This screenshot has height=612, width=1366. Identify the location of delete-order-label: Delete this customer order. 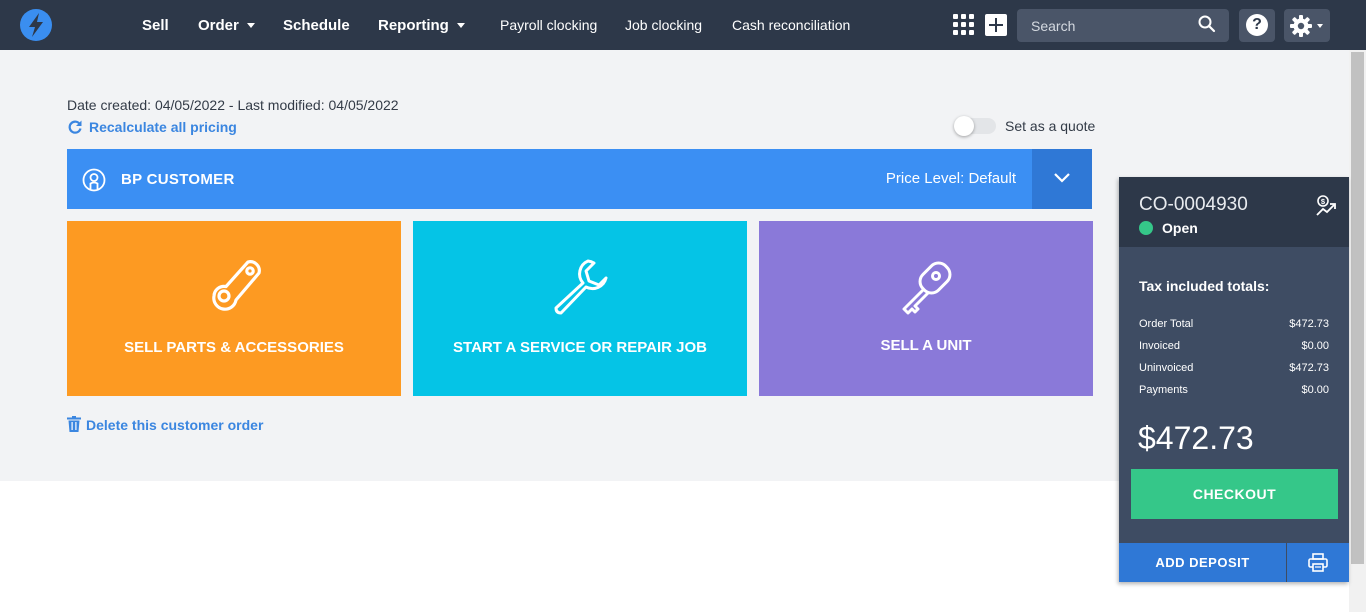
(175, 425).